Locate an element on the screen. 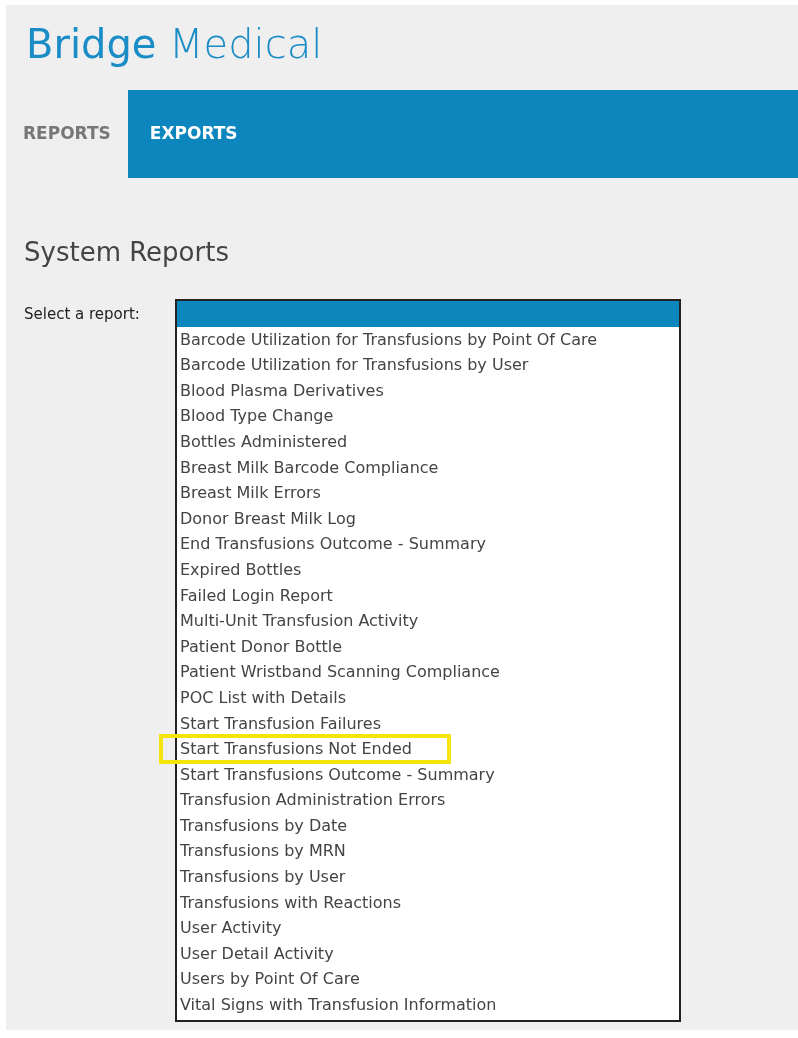 This screenshot has width=798, height=1038. report-option: Transfusions with Reactions is located at coordinates (428, 902).